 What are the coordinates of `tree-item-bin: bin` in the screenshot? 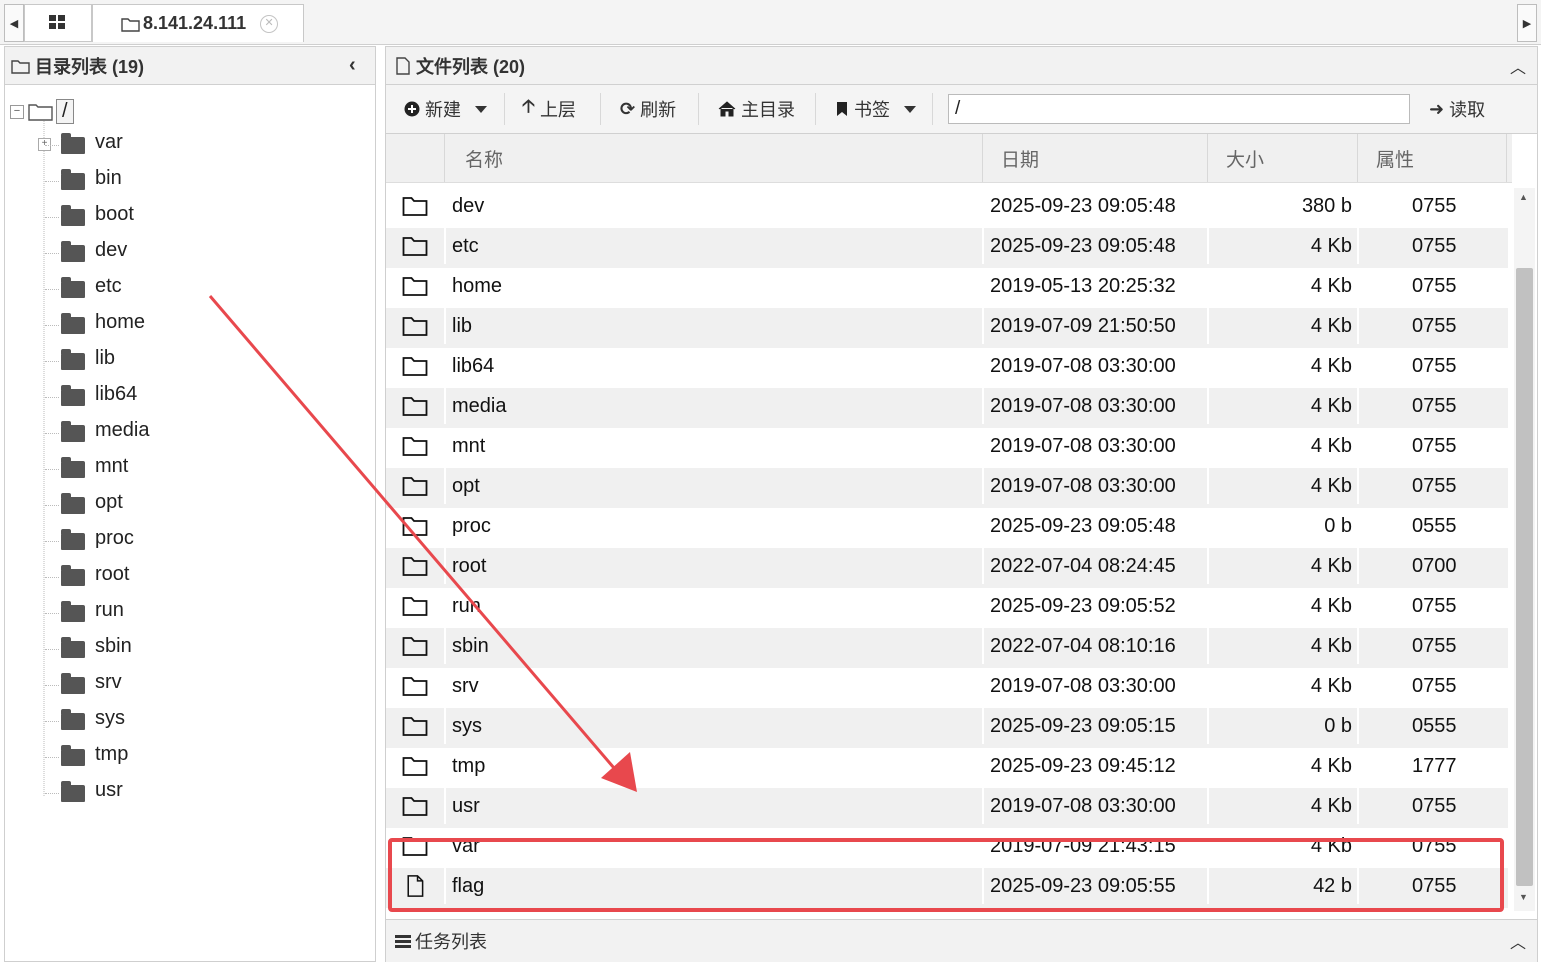 It's located at (155, 181).